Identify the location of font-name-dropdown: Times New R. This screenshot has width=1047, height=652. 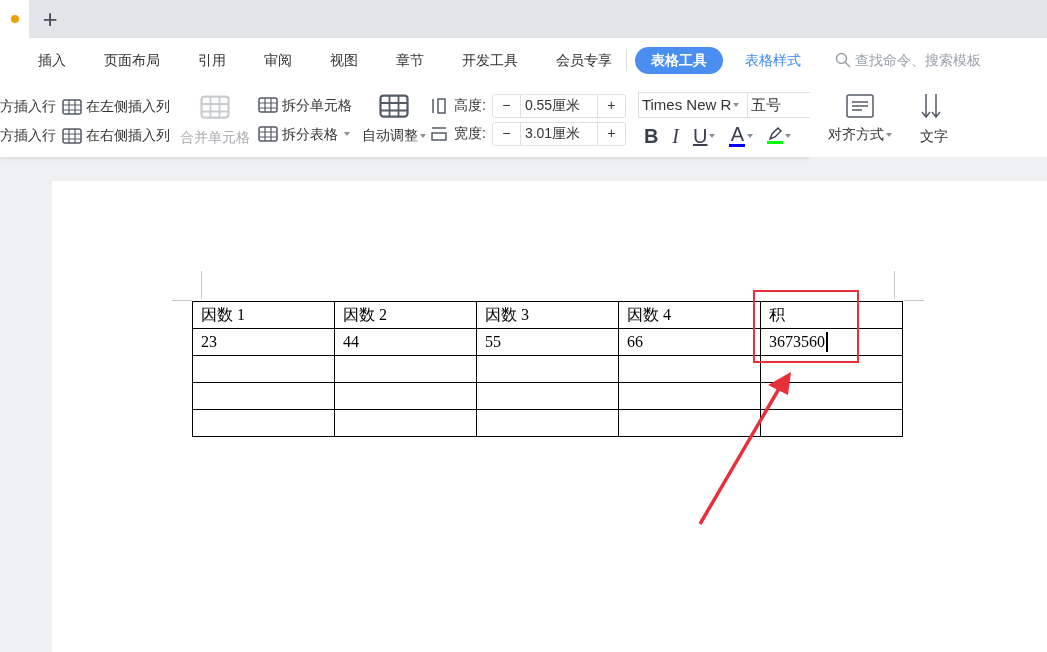
(692, 105).